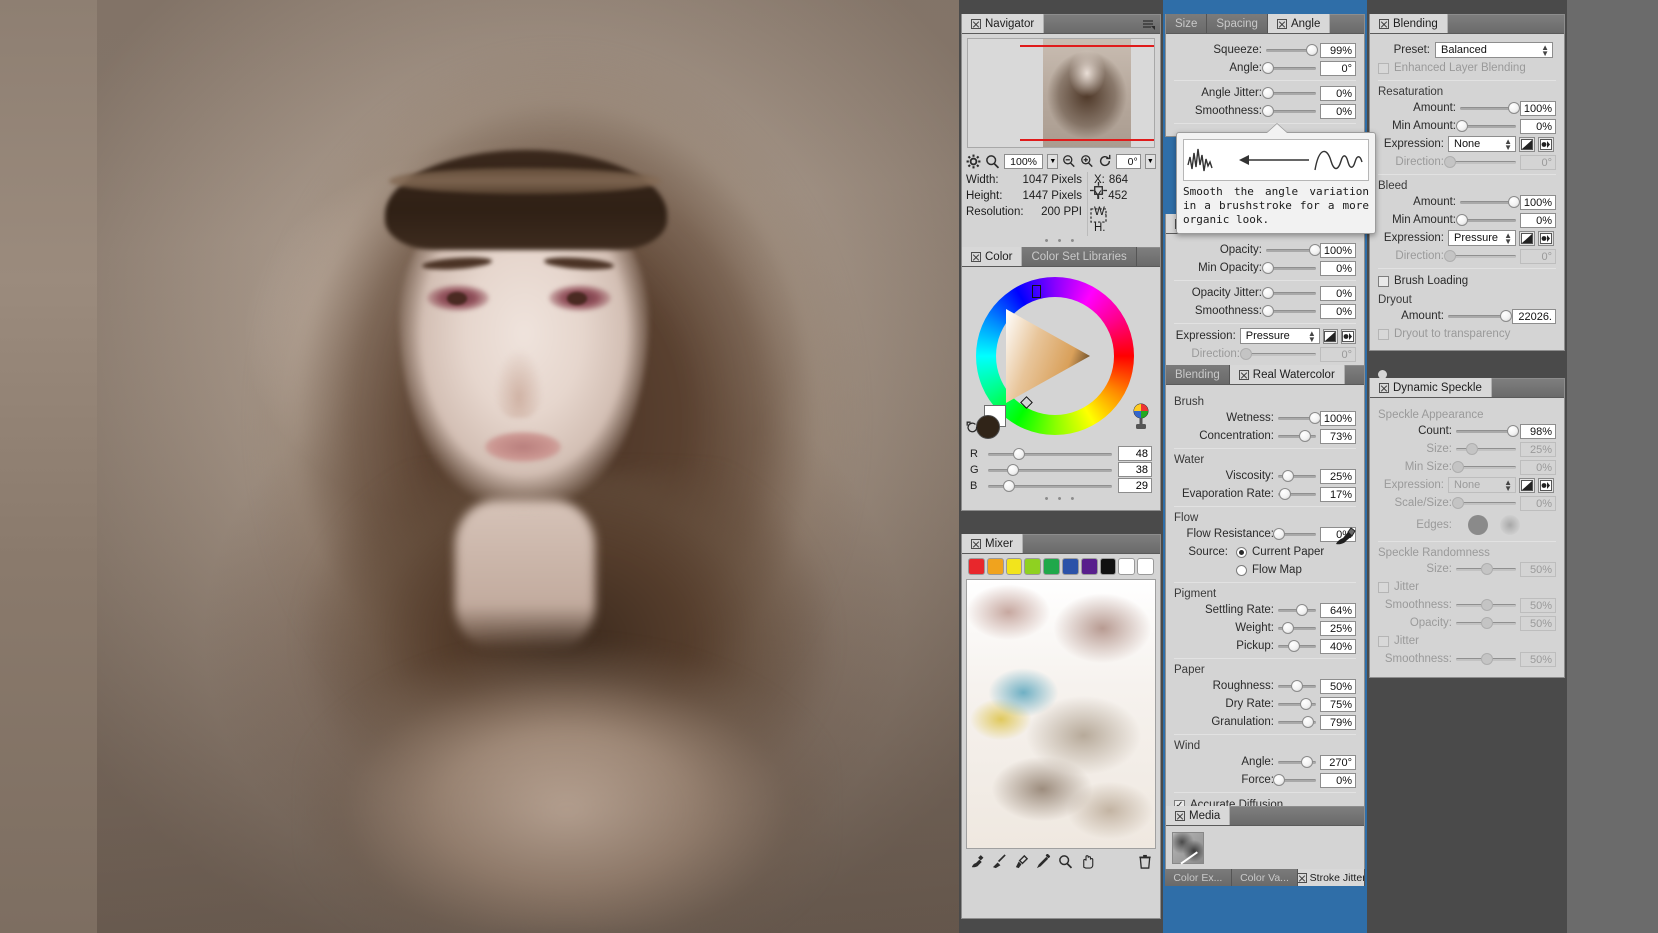 The width and height of the screenshot is (1658, 933). I want to click on speckle-rand-3-value: 50%, so click(1538, 659).